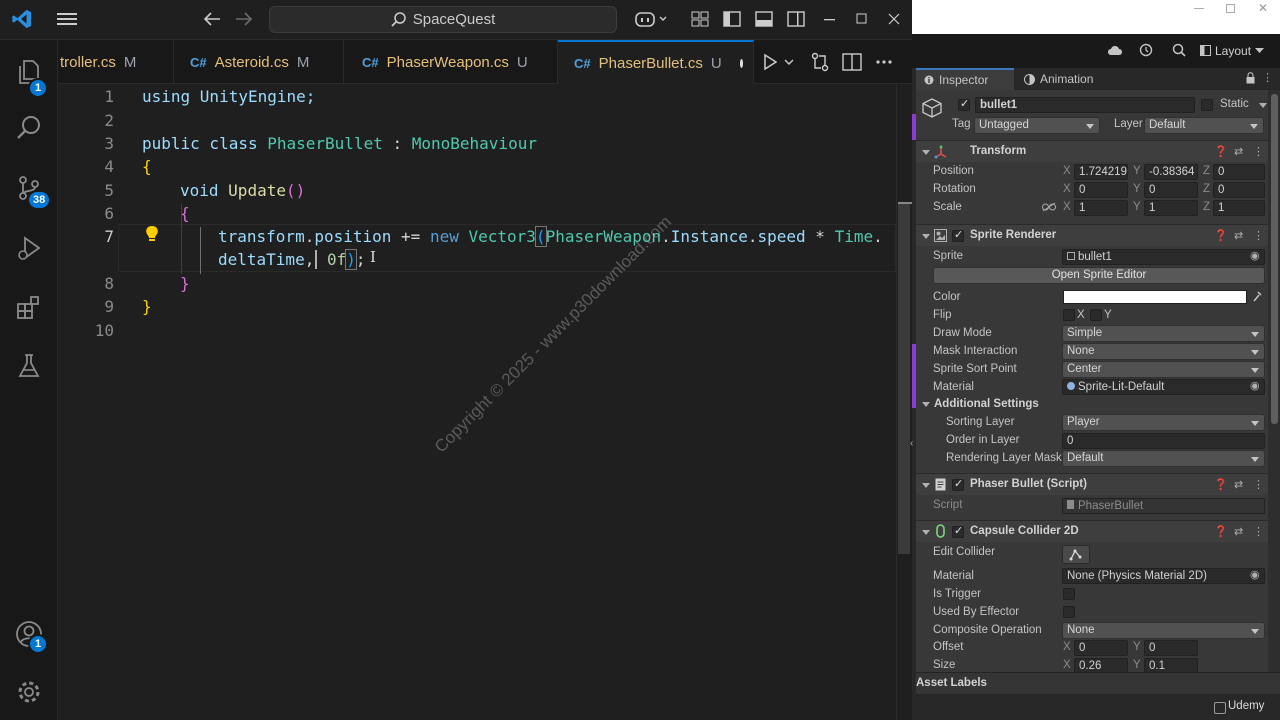 The height and width of the screenshot is (720, 1280). Describe the element at coordinates (152, 234) in the screenshot. I see `lightbulb-icon` at that location.